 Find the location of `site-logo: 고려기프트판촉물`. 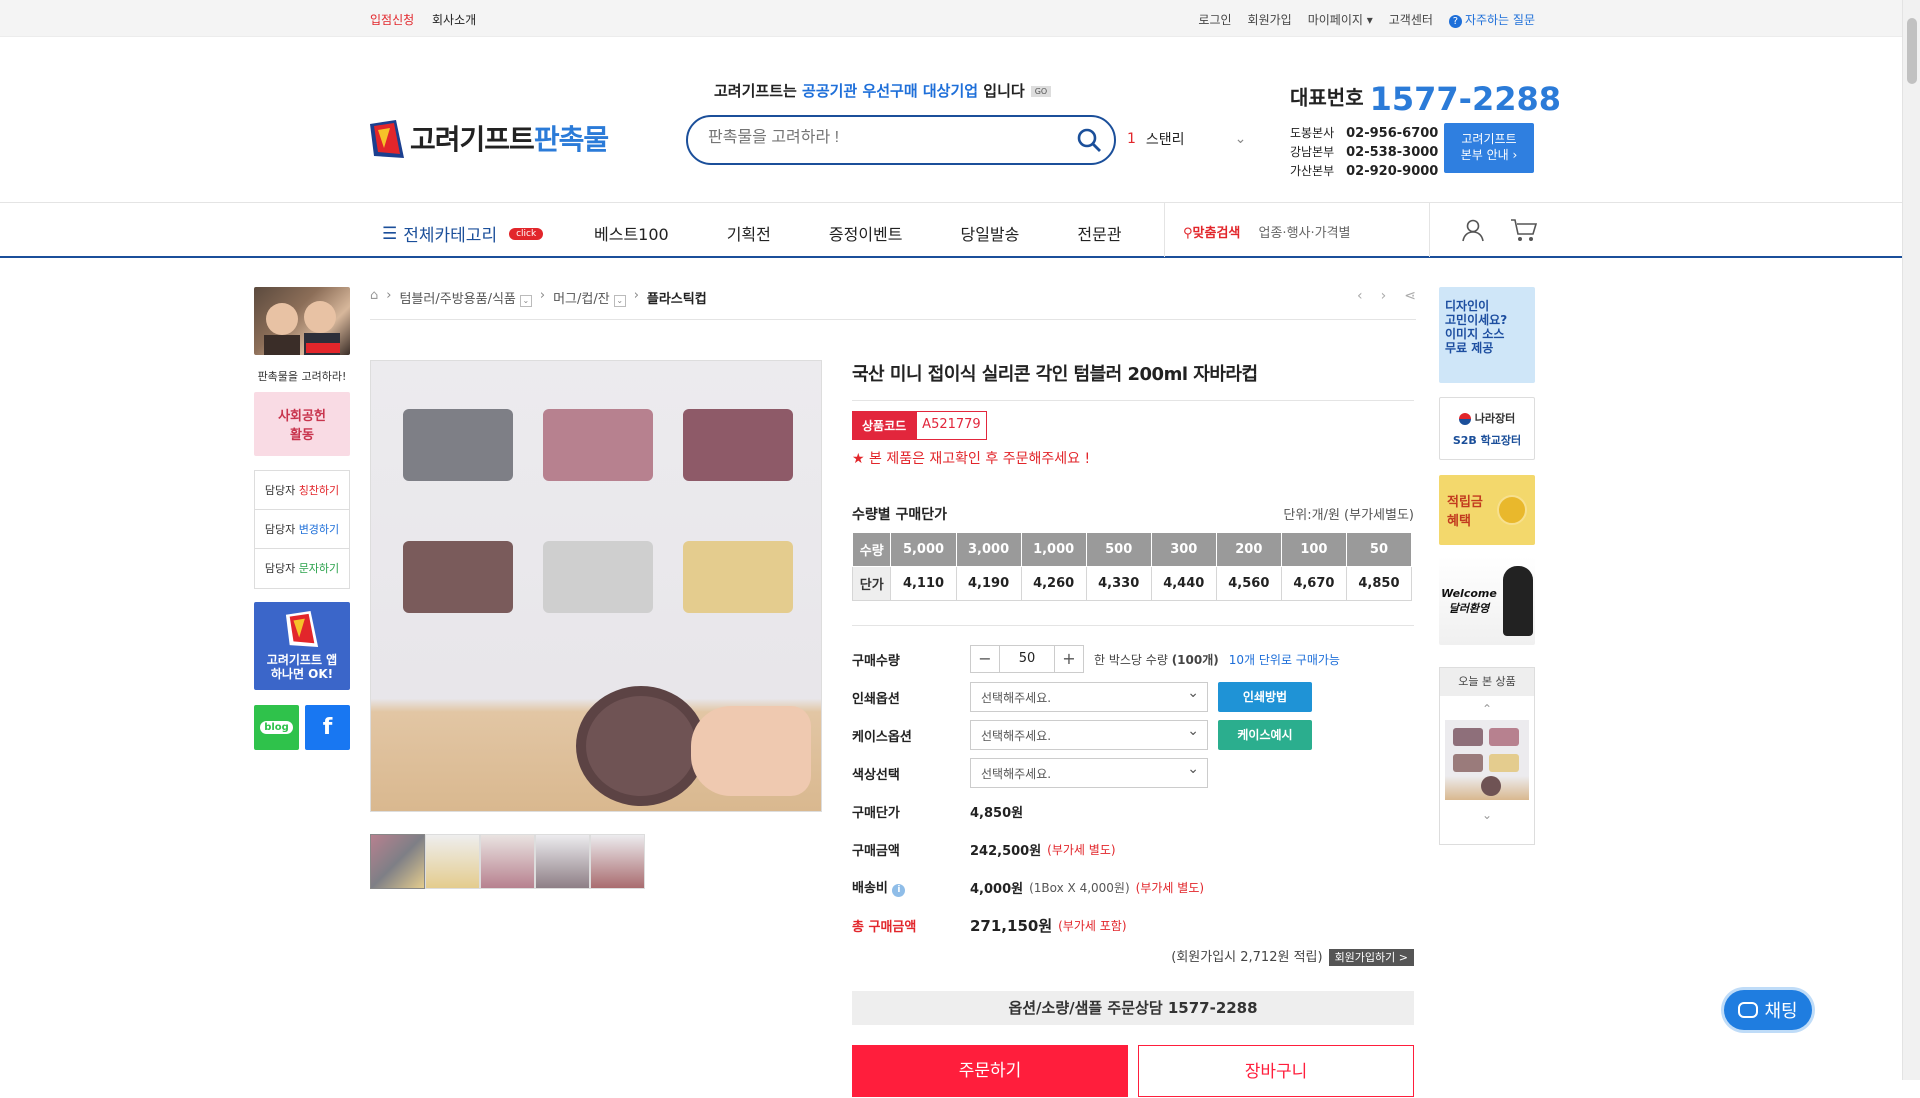

site-logo: 고려기프트판촉물 is located at coordinates (489, 138).